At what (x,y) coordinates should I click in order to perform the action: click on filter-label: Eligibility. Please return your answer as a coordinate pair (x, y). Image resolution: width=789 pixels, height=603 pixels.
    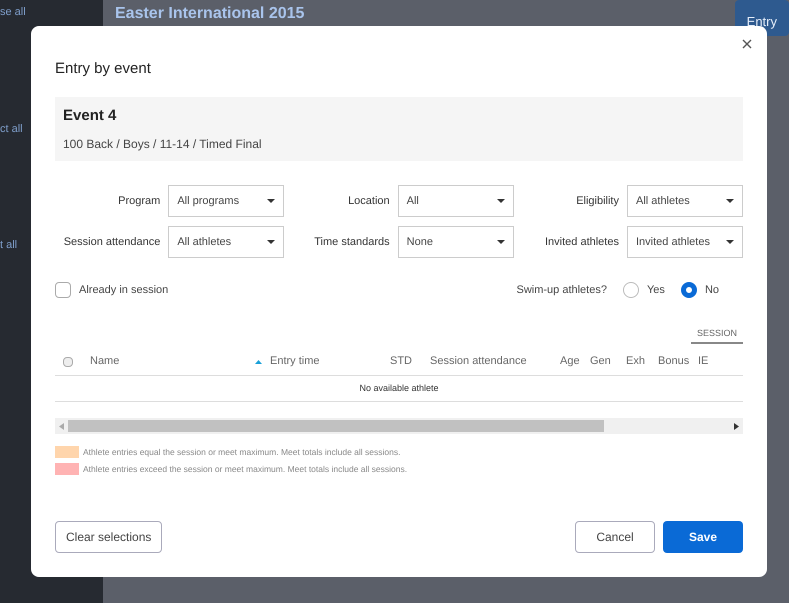
    Looking at the image, I should click on (597, 201).